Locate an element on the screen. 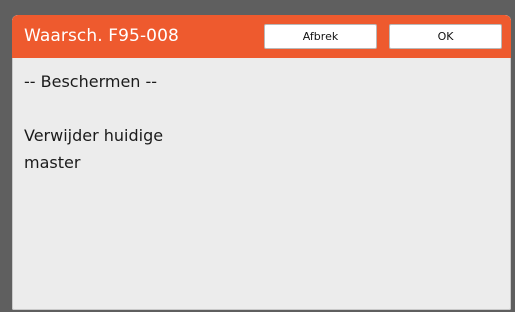  dialog-title: Waarsch. F95-008 is located at coordinates (101, 36).